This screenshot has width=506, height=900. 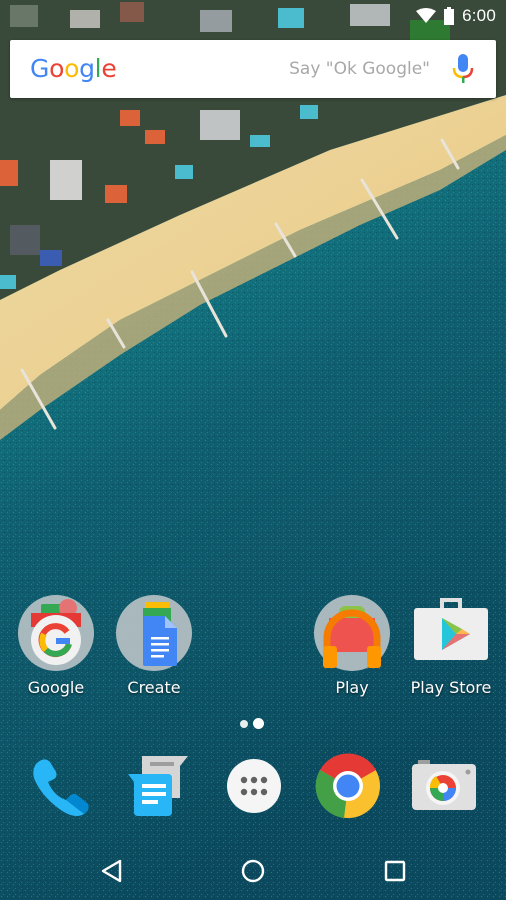 What do you see at coordinates (352, 687) in the screenshot?
I see `app-label: Play` at bounding box center [352, 687].